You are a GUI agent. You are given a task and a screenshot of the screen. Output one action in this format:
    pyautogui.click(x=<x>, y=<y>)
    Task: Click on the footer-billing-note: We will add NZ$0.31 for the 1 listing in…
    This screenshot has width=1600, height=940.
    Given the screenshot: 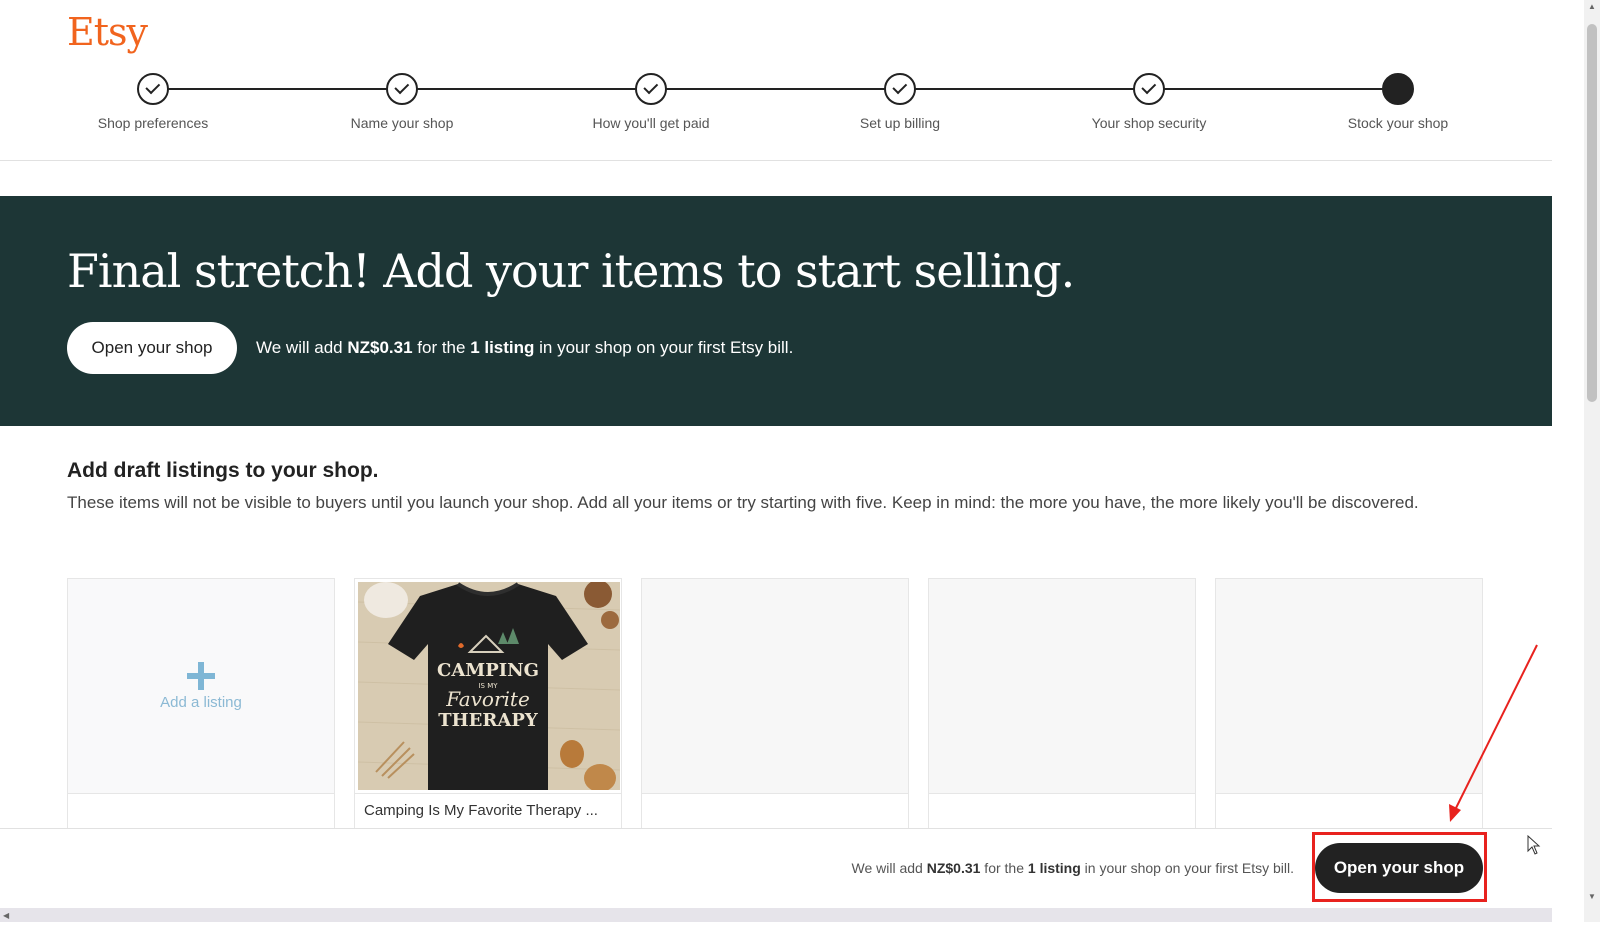 What is the action you would take?
    pyautogui.click(x=1073, y=868)
    